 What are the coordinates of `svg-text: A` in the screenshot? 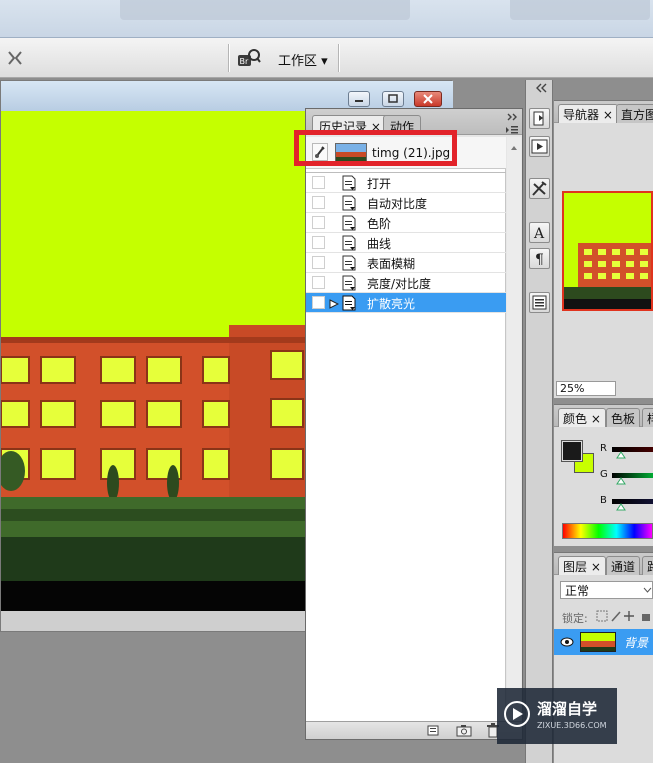 It's located at (539, 234).